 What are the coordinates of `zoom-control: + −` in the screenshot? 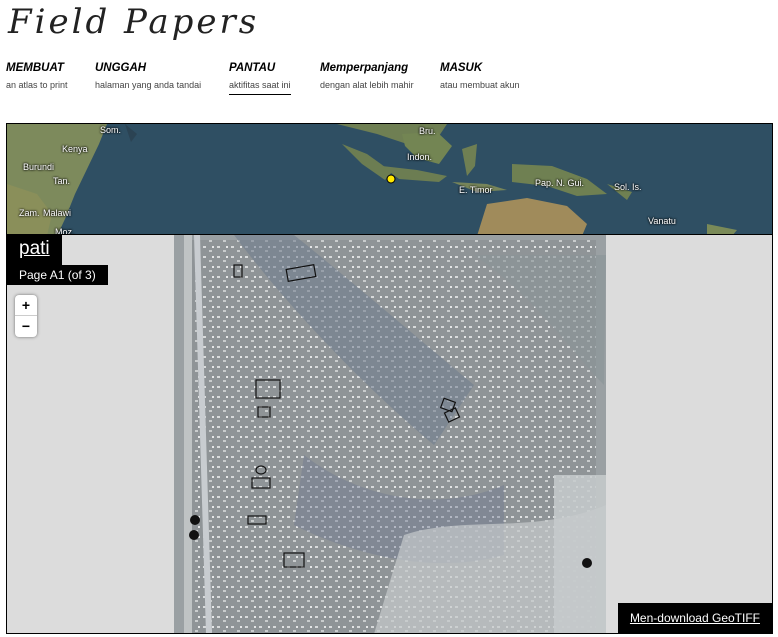 It's located at (26, 316).